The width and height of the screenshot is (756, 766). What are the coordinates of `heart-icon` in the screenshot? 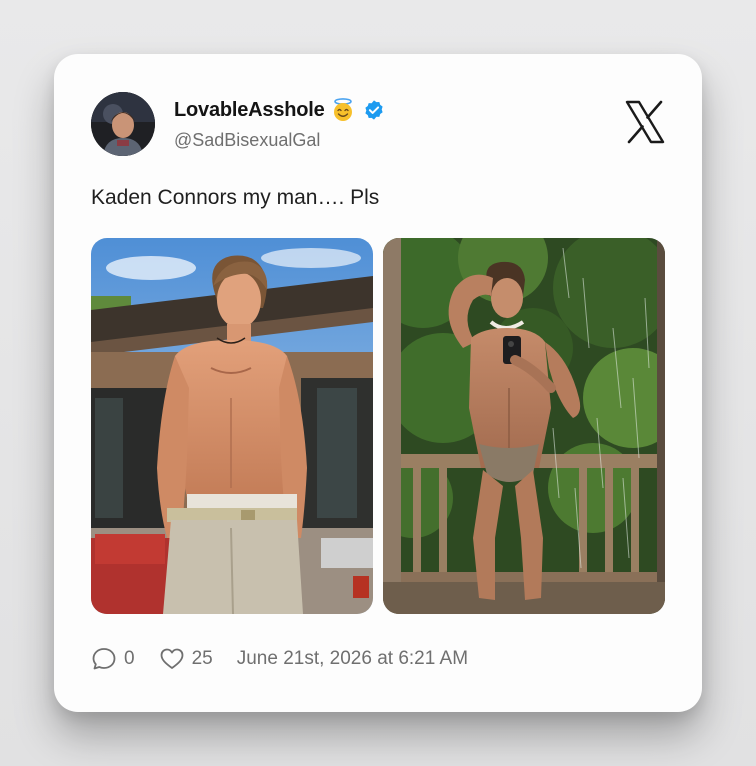 It's located at (172, 659).